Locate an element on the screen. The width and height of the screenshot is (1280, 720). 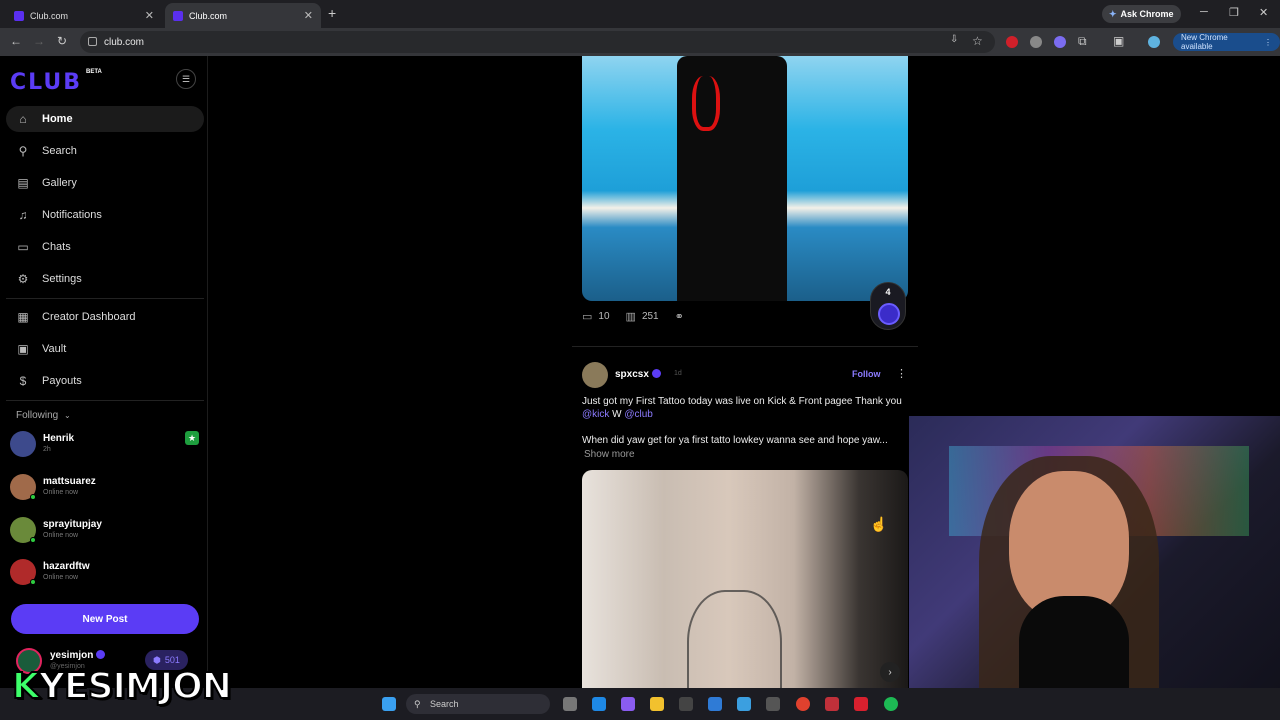
chat-icon: ▭ is located at coordinates (23, 247).